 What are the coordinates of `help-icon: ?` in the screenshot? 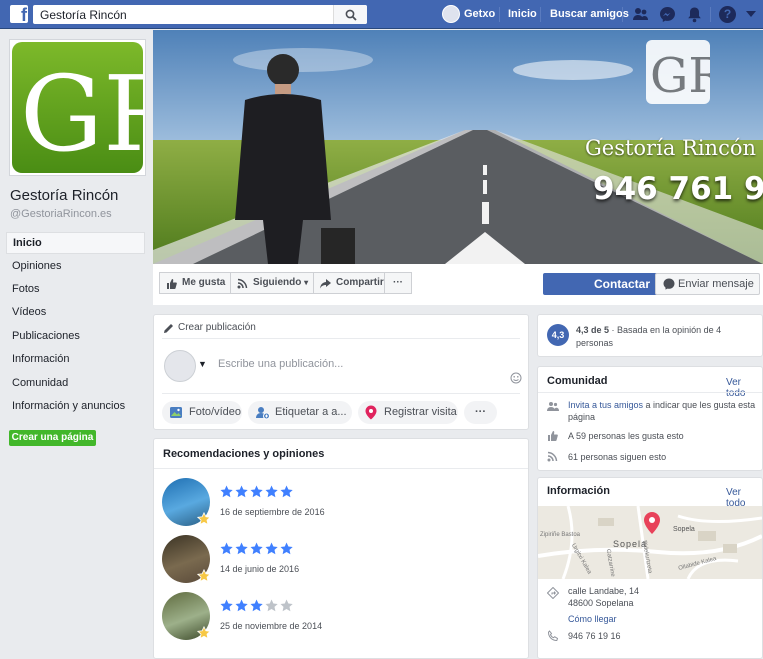 It's located at (727, 14).